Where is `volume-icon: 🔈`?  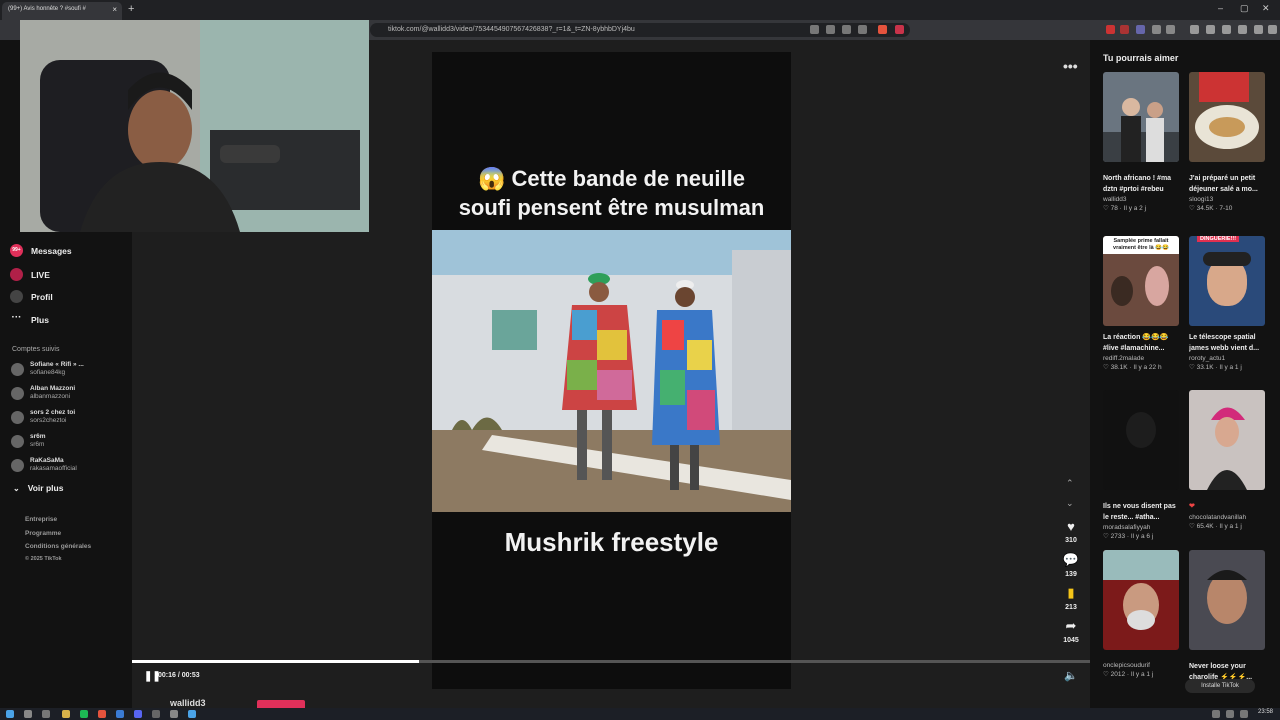 volume-icon: 🔈 is located at coordinates (1071, 675).